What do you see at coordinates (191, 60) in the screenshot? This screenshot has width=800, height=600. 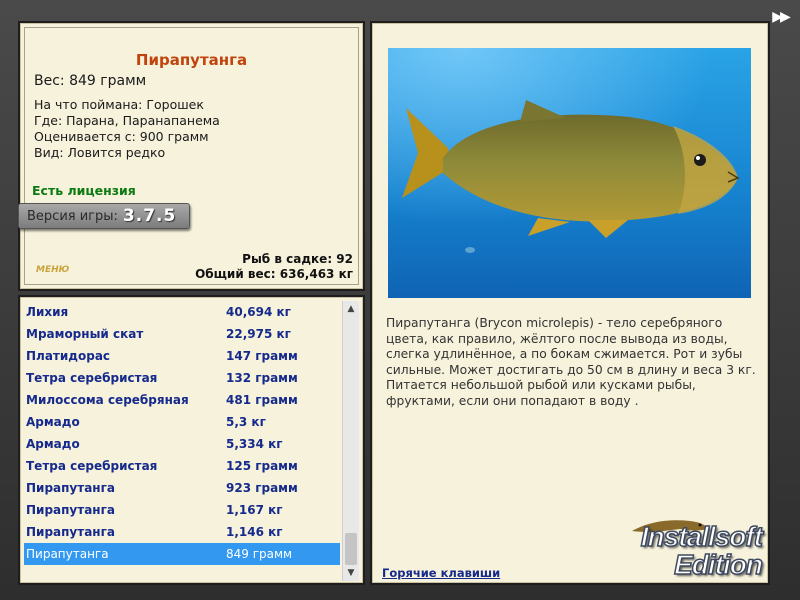 I see `fish-name-title: Пирапутанга` at bounding box center [191, 60].